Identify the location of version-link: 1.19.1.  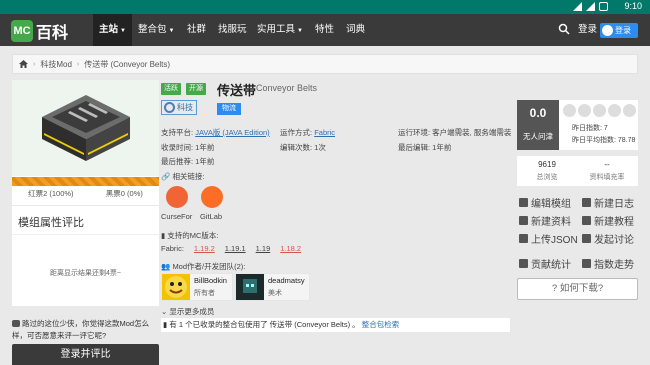
(235, 248).